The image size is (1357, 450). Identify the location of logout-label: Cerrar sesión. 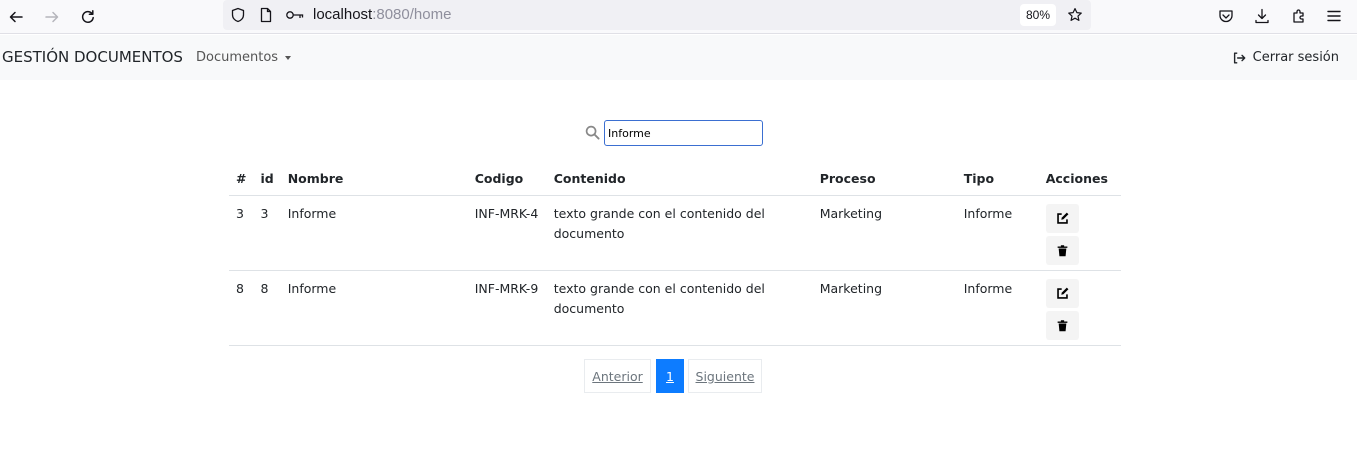
(1295, 57).